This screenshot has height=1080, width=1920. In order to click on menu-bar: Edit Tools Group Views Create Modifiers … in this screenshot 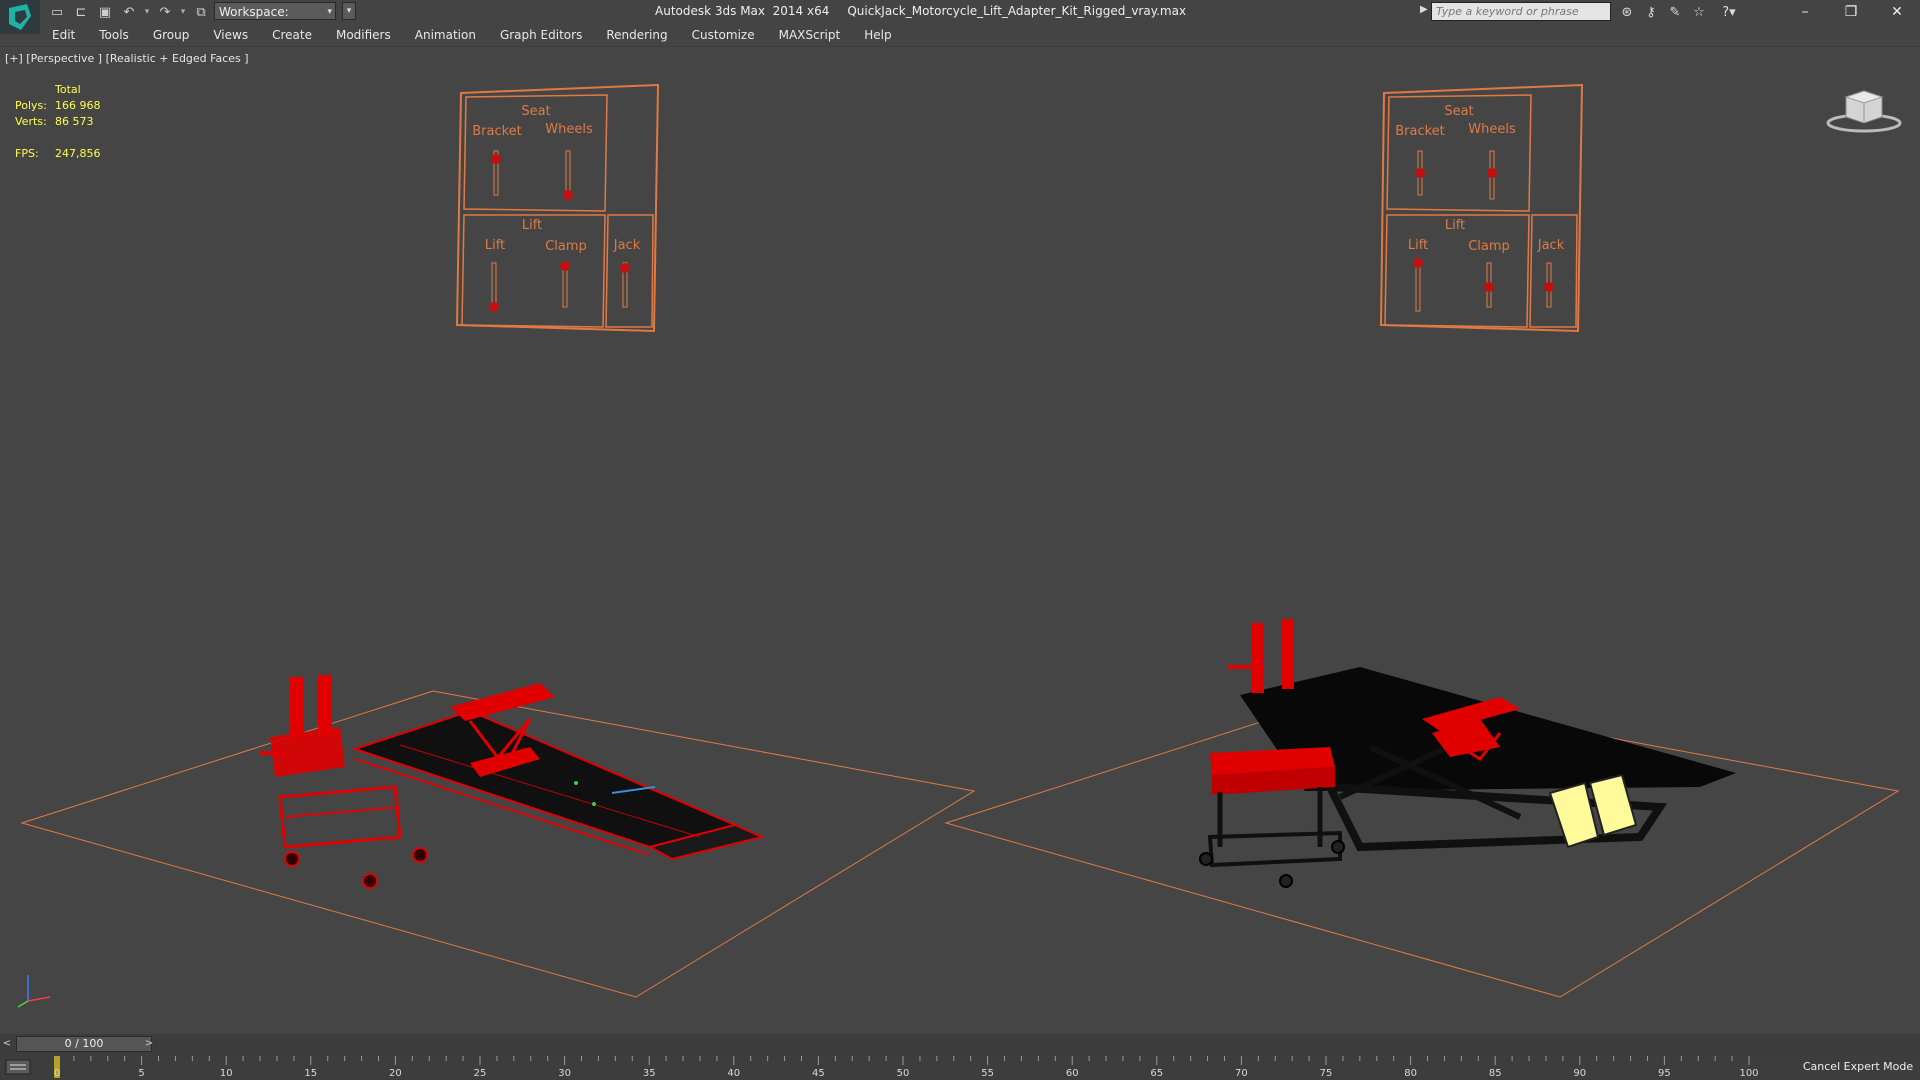, I will do `click(980, 35)`.